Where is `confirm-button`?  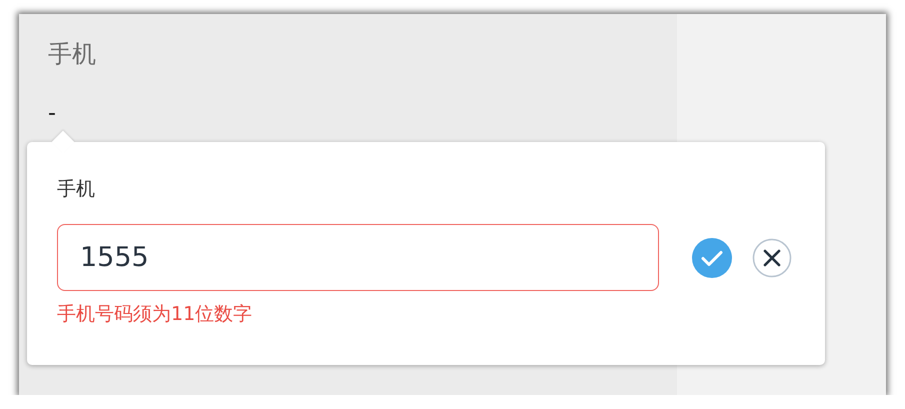
confirm-button is located at coordinates (712, 257).